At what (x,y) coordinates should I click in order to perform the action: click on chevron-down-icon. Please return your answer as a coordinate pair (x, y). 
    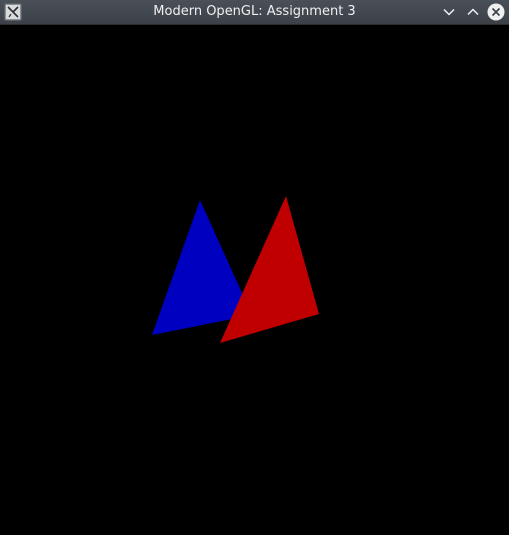
    Looking at the image, I should click on (449, 12).